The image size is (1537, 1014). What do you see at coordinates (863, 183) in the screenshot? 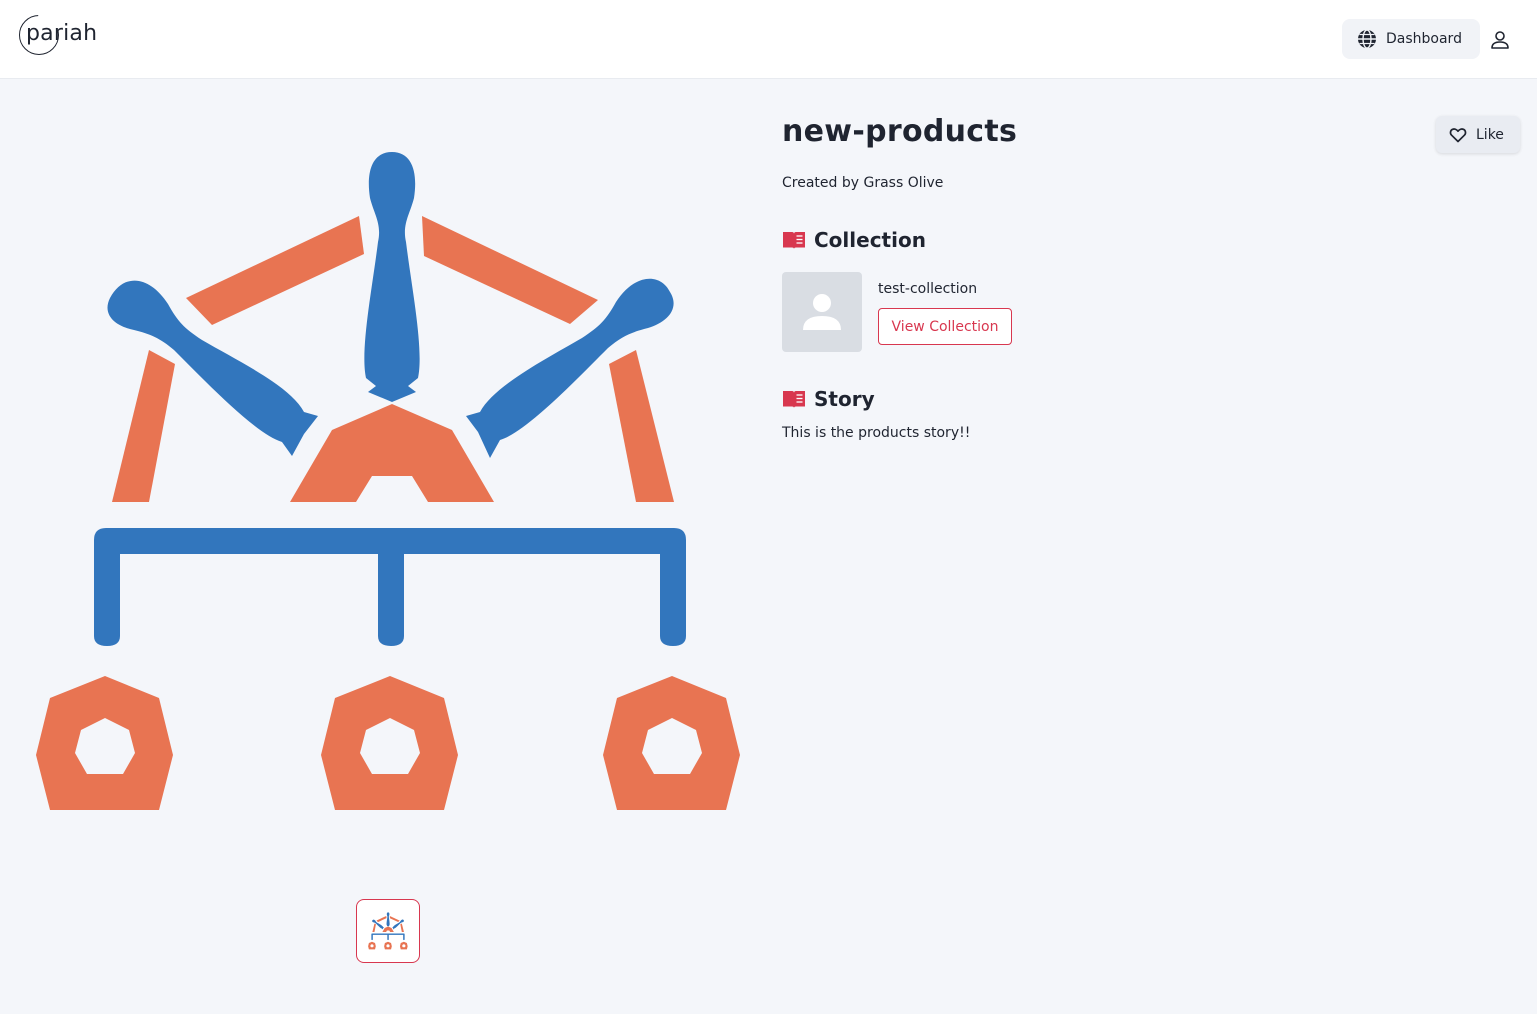
I see `product-creator: Created by Grass Olive` at bounding box center [863, 183].